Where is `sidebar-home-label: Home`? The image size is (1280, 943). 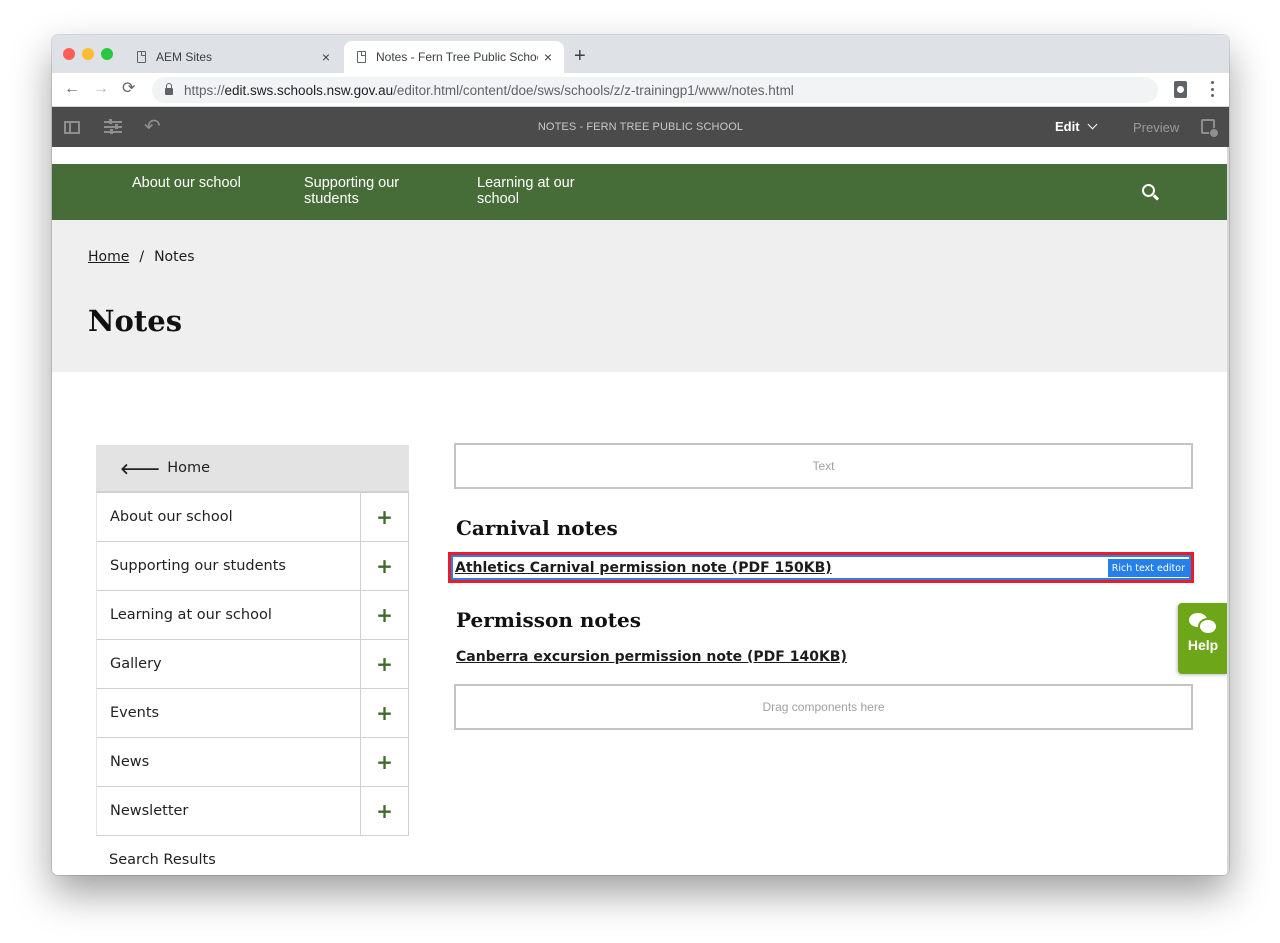
sidebar-home-label: Home is located at coordinates (189, 468).